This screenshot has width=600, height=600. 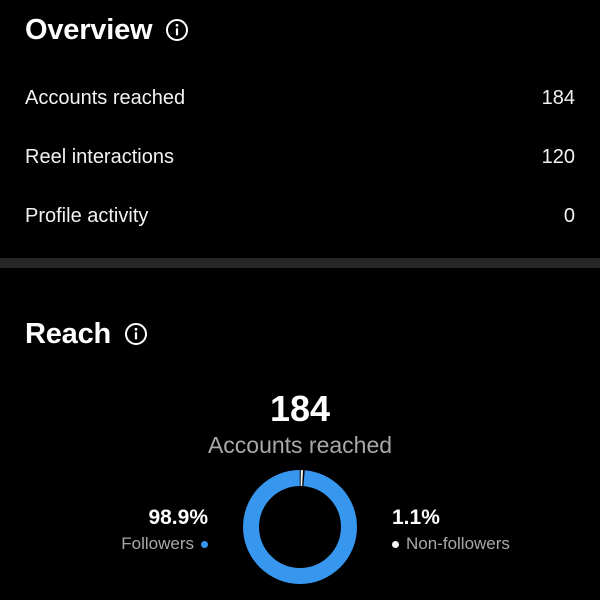 What do you see at coordinates (164, 530) in the screenshot?
I see `legend-followers: 98.9% Followers` at bounding box center [164, 530].